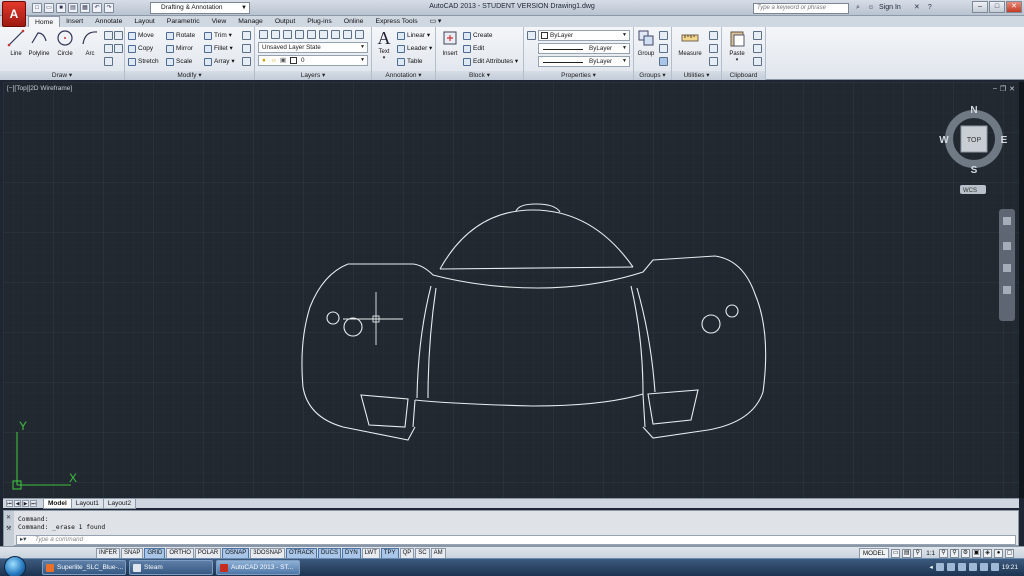 The image size is (1024, 576). What do you see at coordinates (250, 21) in the screenshot?
I see `tab-manage: Manage` at bounding box center [250, 21].